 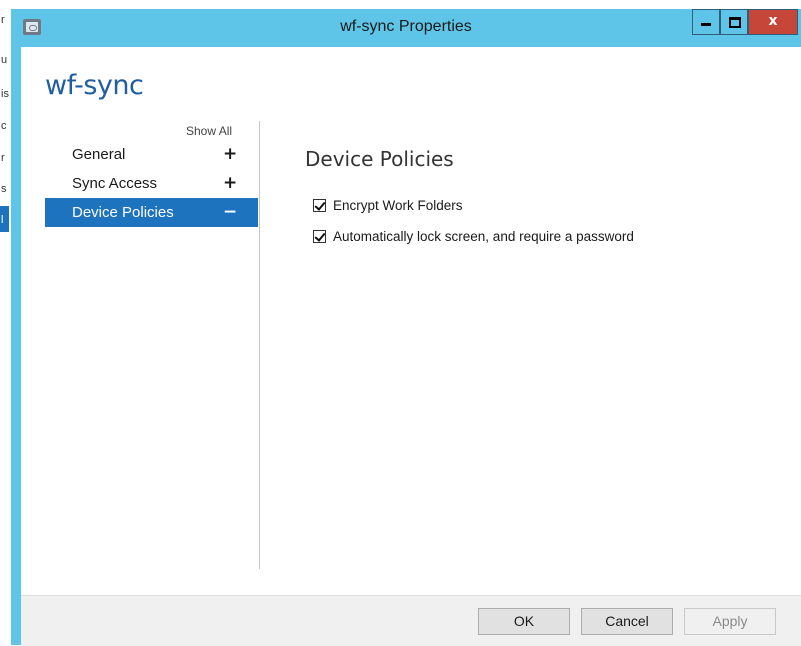 I want to click on close-icon: x, so click(x=773, y=21).